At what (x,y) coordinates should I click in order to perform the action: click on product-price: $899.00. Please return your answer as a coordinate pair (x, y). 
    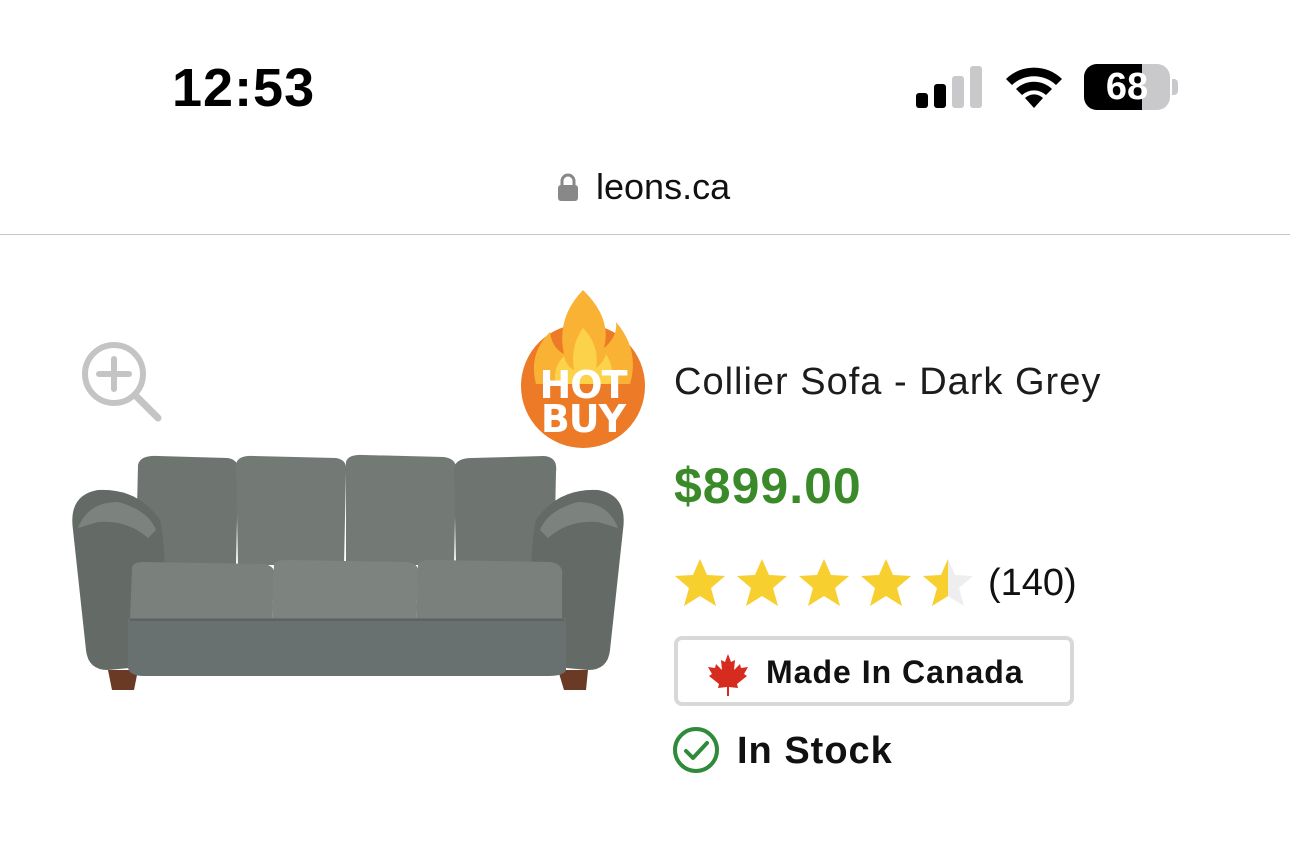
    Looking at the image, I should click on (768, 486).